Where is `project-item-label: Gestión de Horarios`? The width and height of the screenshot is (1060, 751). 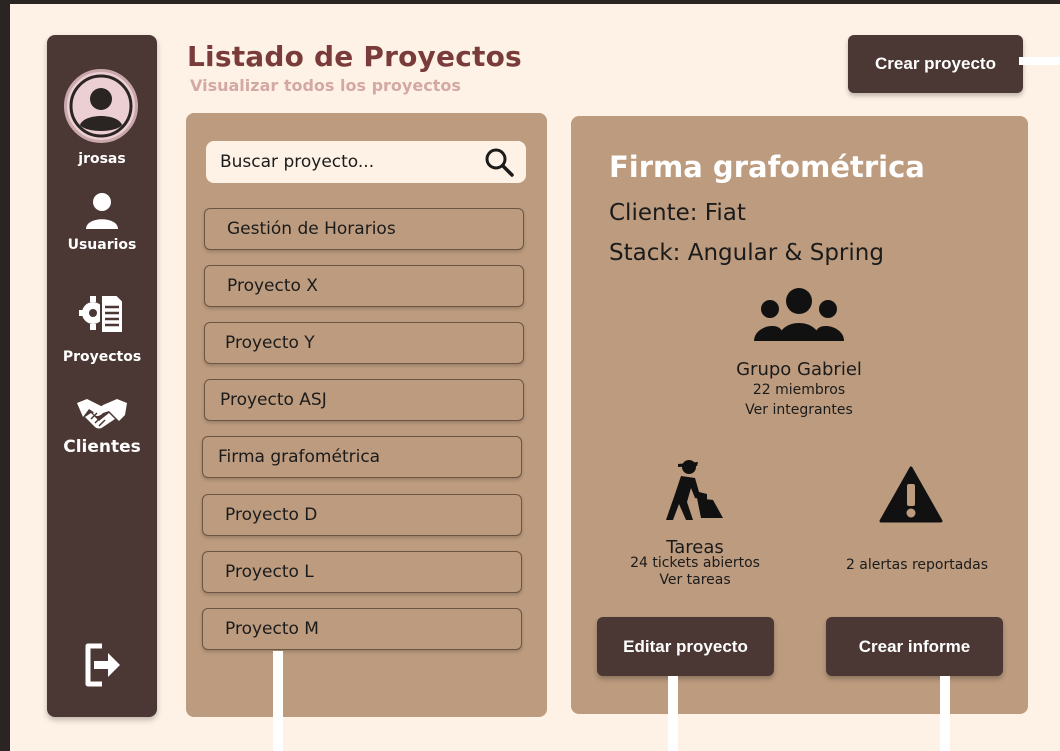 project-item-label: Gestión de Horarios is located at coordinates (311, 229).